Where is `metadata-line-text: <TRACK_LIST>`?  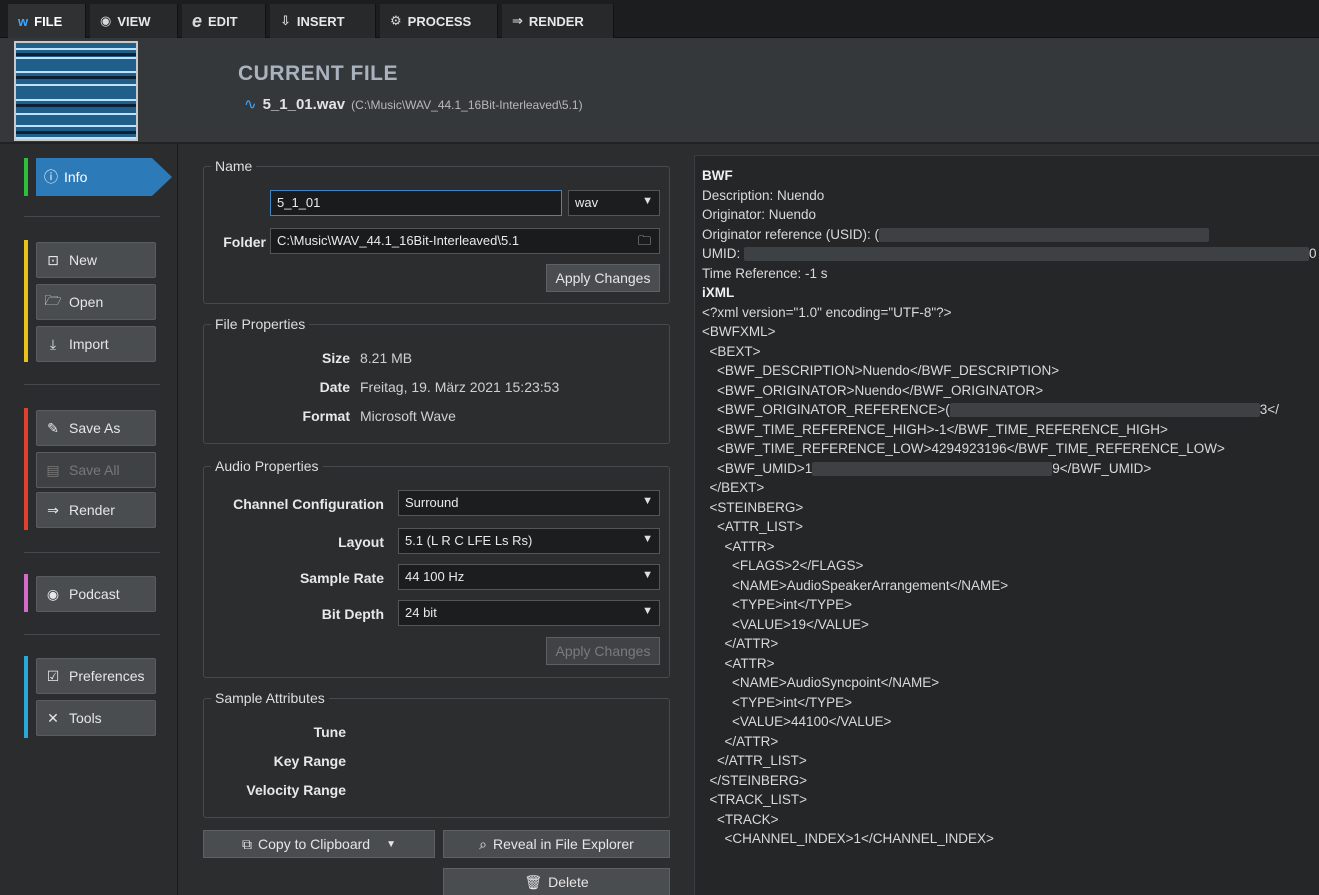 metadata-line-text: <TRACK_LIST> is located at coordinates (755, 799).